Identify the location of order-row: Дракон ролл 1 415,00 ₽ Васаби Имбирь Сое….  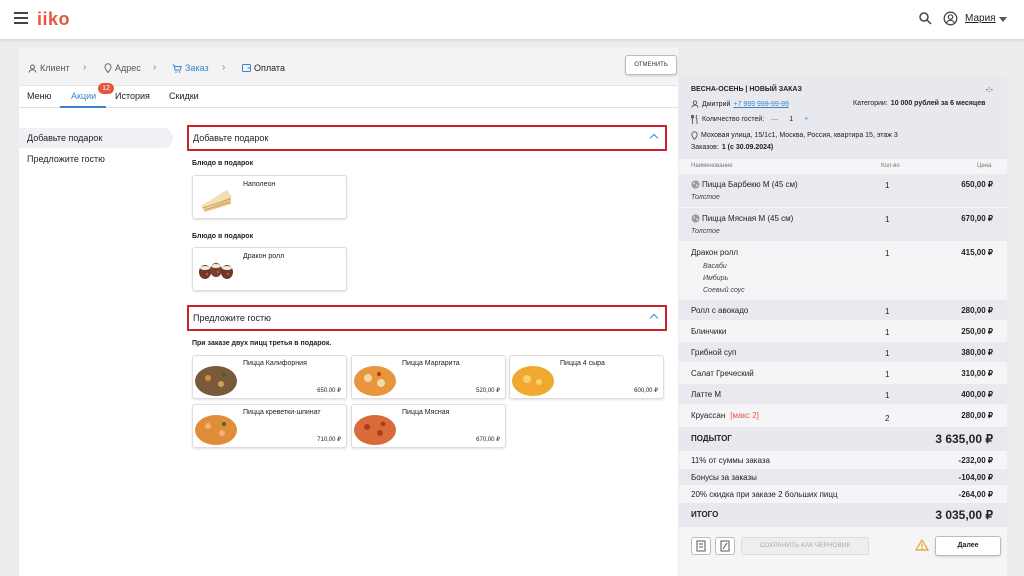
(843, 270).